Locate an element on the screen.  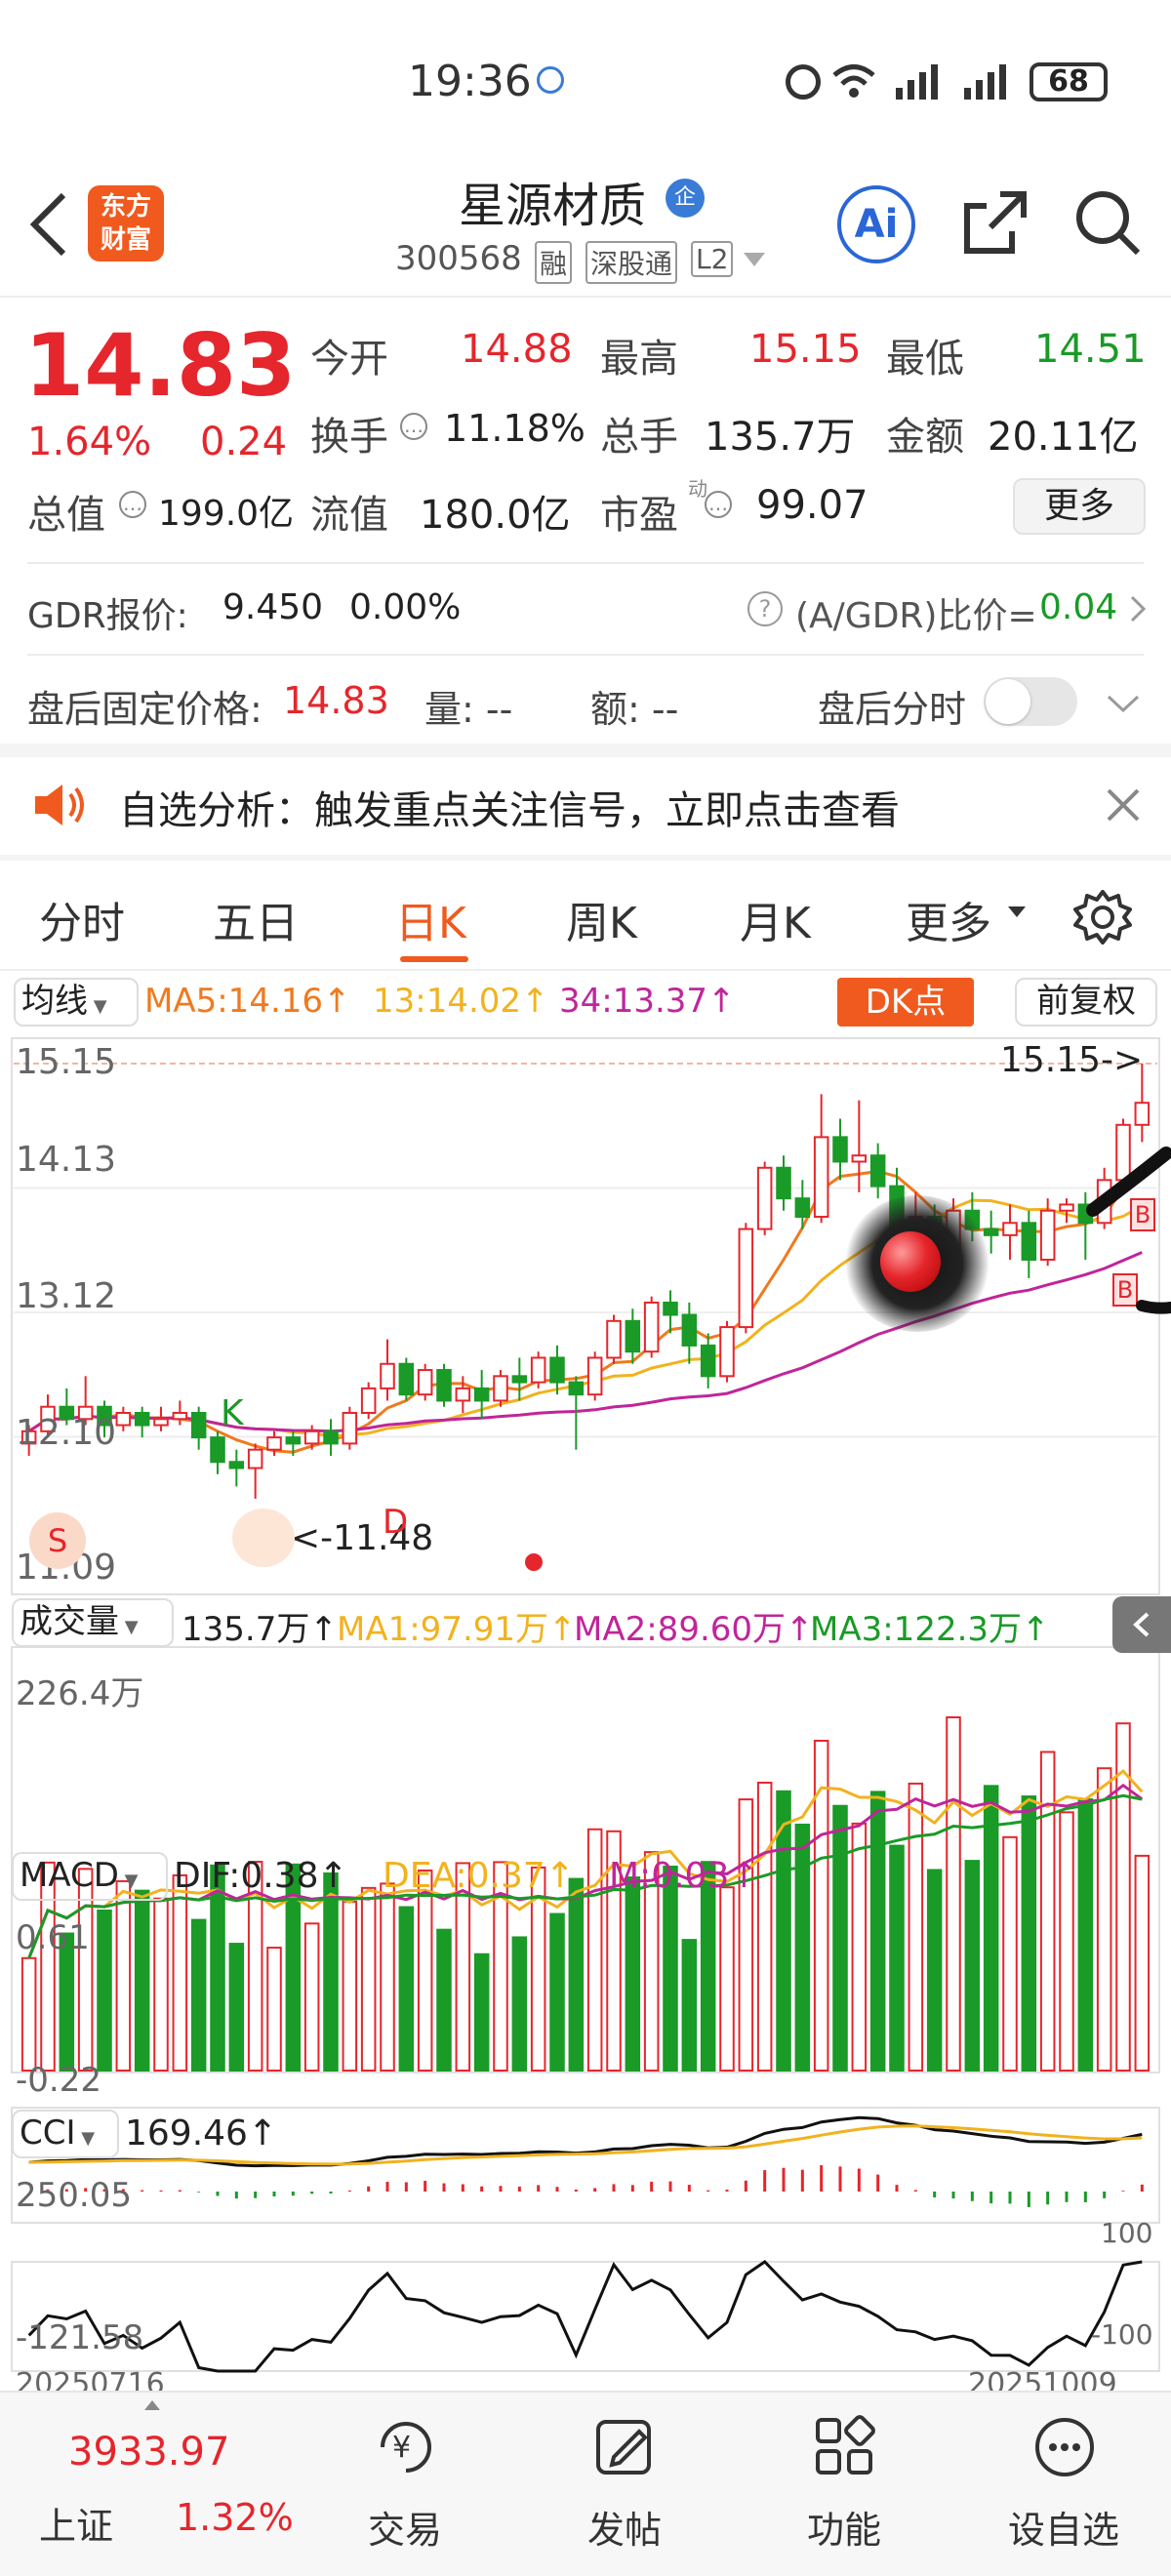
more-button: 更多 is located at coordinates (1079, 506).